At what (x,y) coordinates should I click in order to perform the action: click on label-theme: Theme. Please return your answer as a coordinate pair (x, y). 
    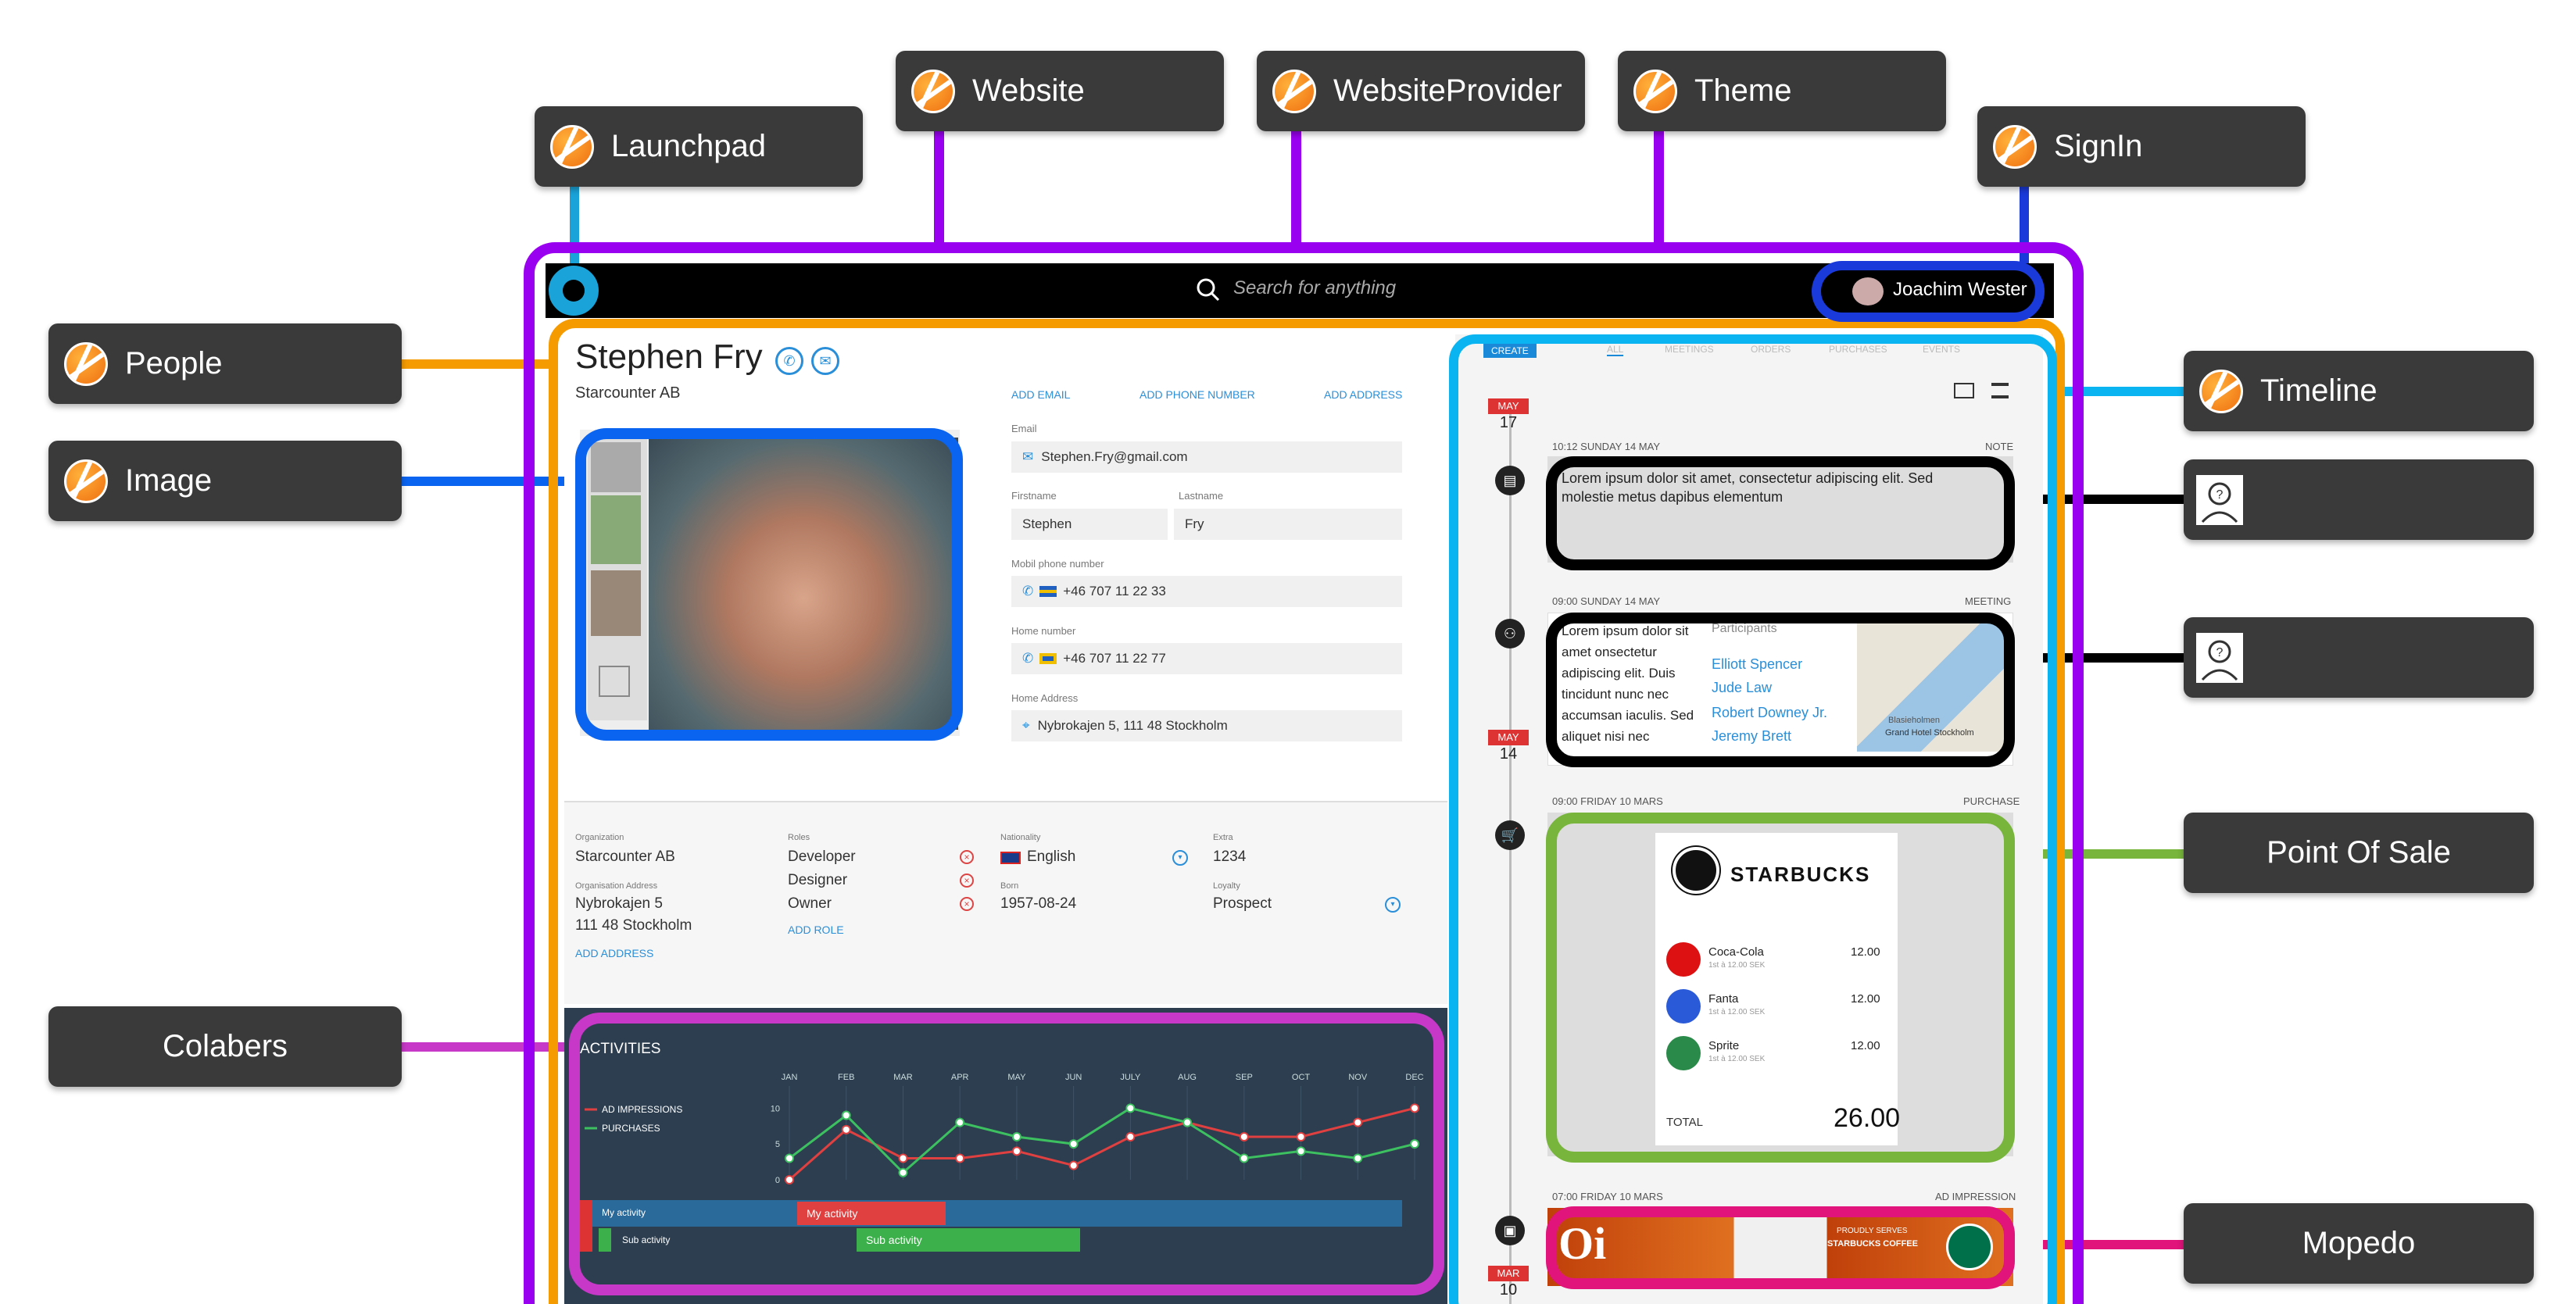
    Looking at the image, I should click on (1782, 91).